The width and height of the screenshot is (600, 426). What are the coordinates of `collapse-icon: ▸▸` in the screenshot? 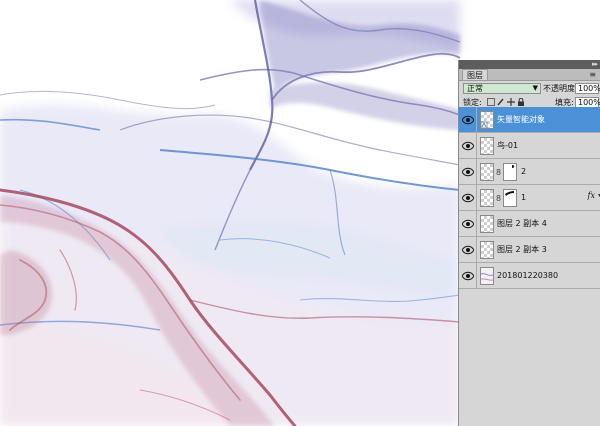 It's located at (595, 64).